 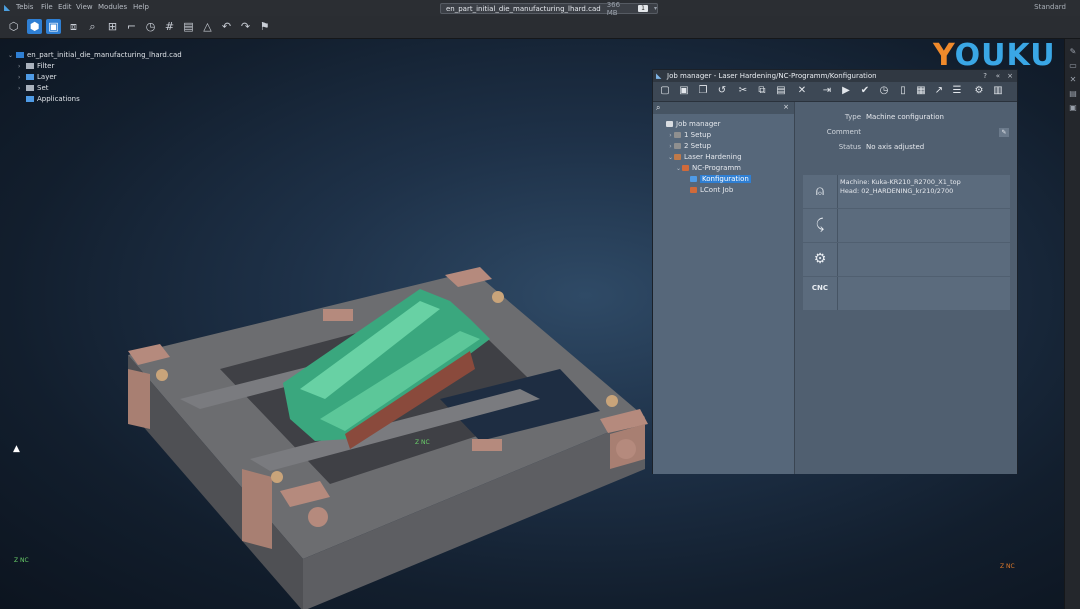 What do you see at coordinates (150, 26) in the screenshot?
I see `timer-icon: ◷` at bounding box center [150, 26].